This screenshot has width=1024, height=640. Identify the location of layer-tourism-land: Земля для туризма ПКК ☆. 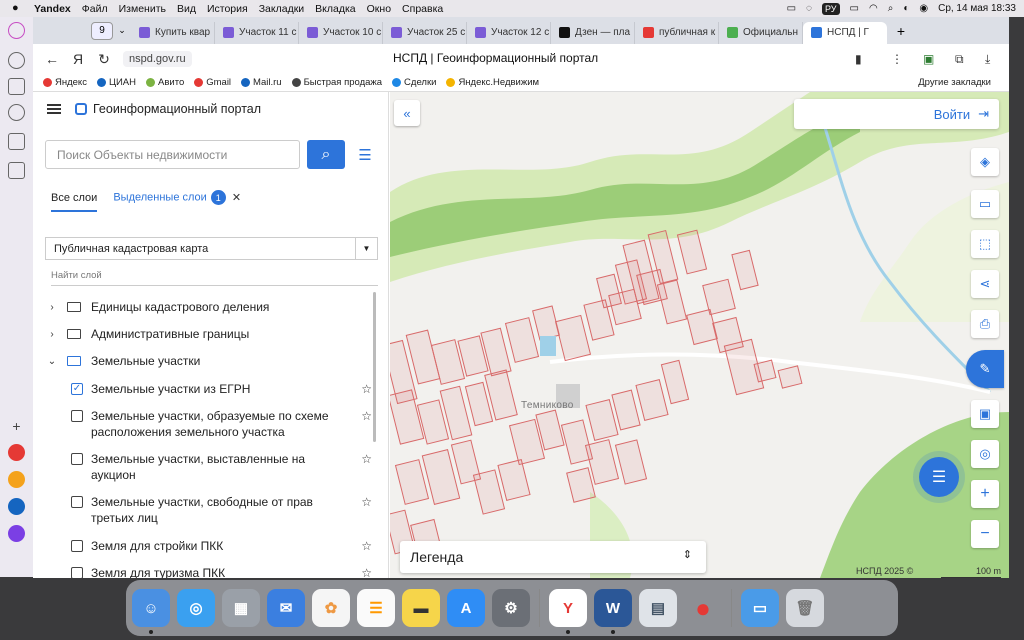
(221, 571).